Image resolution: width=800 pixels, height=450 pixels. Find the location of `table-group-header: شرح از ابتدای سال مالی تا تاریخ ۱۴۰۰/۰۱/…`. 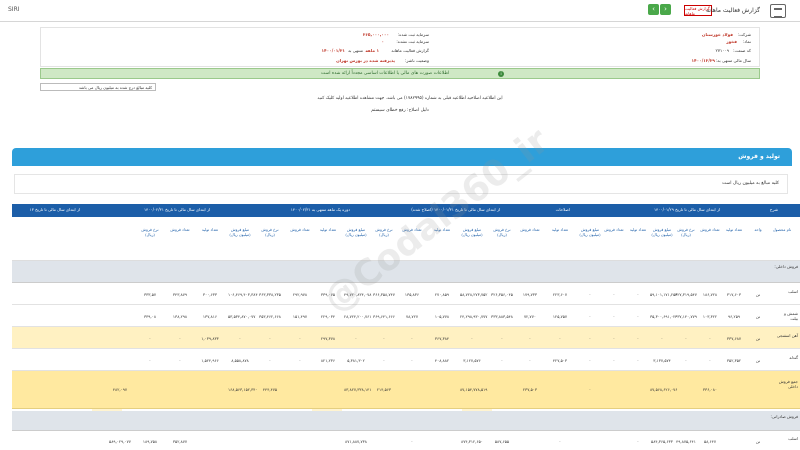

table-group-header: شرح از ابتدای سال مالی تا تاریخ ۱۴۰۰/۰۱/… is located at coordinates (406, 210).